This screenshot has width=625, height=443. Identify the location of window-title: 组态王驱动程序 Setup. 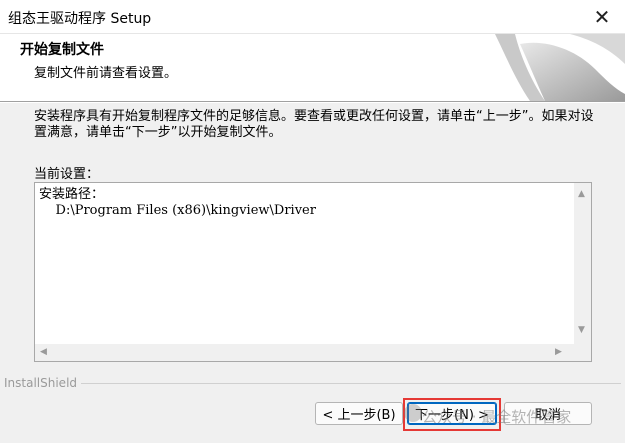
(80, 19).